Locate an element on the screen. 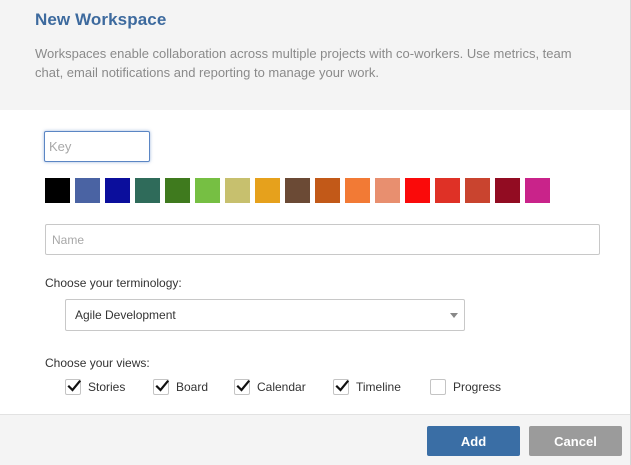  view-option-label: Board is located at coordinates (192, 387).